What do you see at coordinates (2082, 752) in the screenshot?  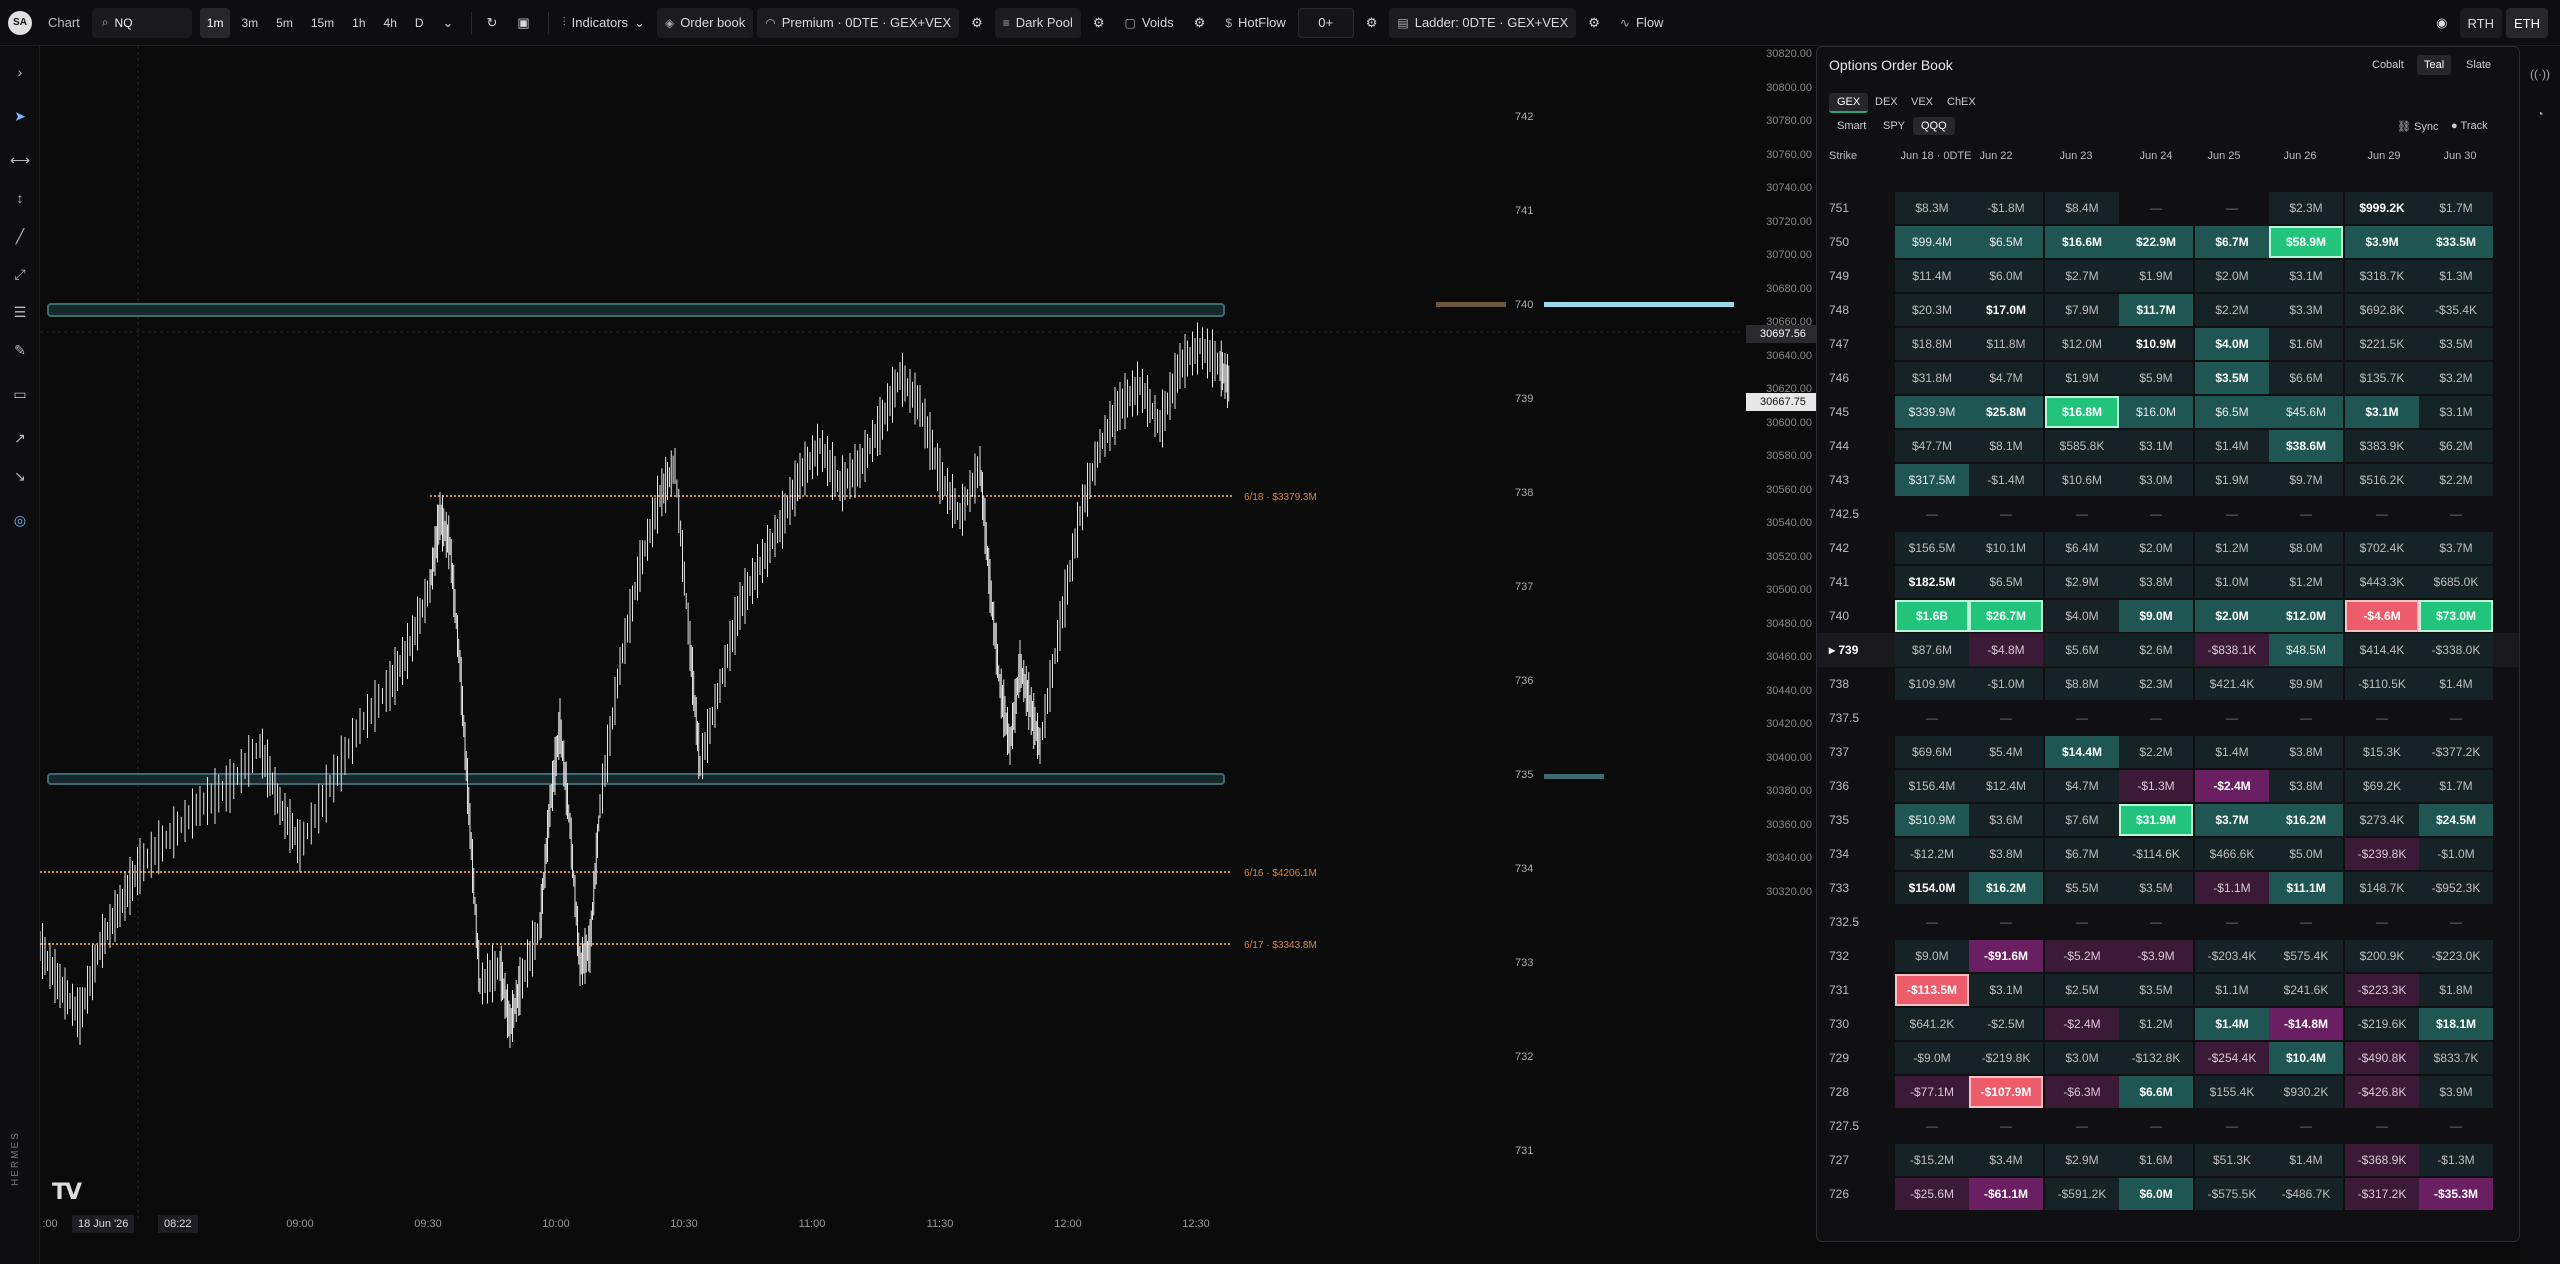 I see `gex-cell: $14.4M` at bounding box center [2082, 752].